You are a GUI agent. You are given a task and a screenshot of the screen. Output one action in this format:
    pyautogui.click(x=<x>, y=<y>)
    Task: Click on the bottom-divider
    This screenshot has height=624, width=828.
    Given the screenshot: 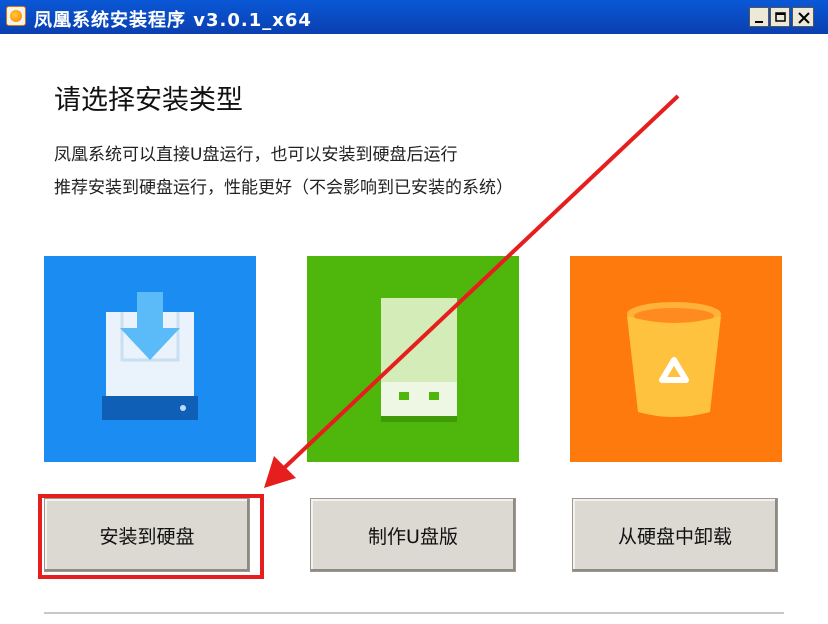 What is the action you would take?
    pyautogui.click(x=414, y=613)
    